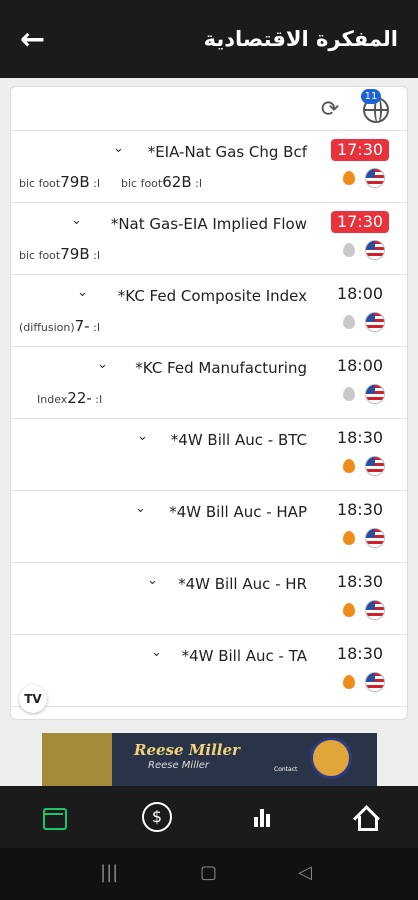 This screenshot has width=418, height=900. I want to click on event-title: *Nat Gas-EIA Implied Flow, so click(208, 224).